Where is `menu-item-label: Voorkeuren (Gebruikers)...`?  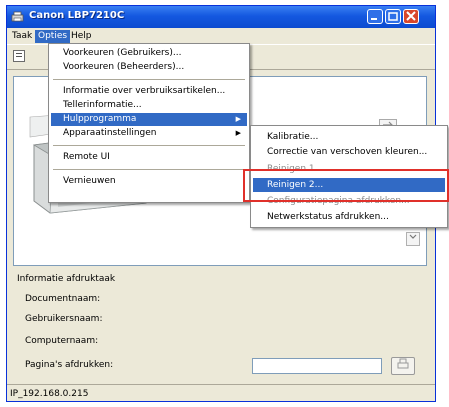
menu-item-label: Voorkeuren (Gebruikers)... is located at coordinates (122, 53).